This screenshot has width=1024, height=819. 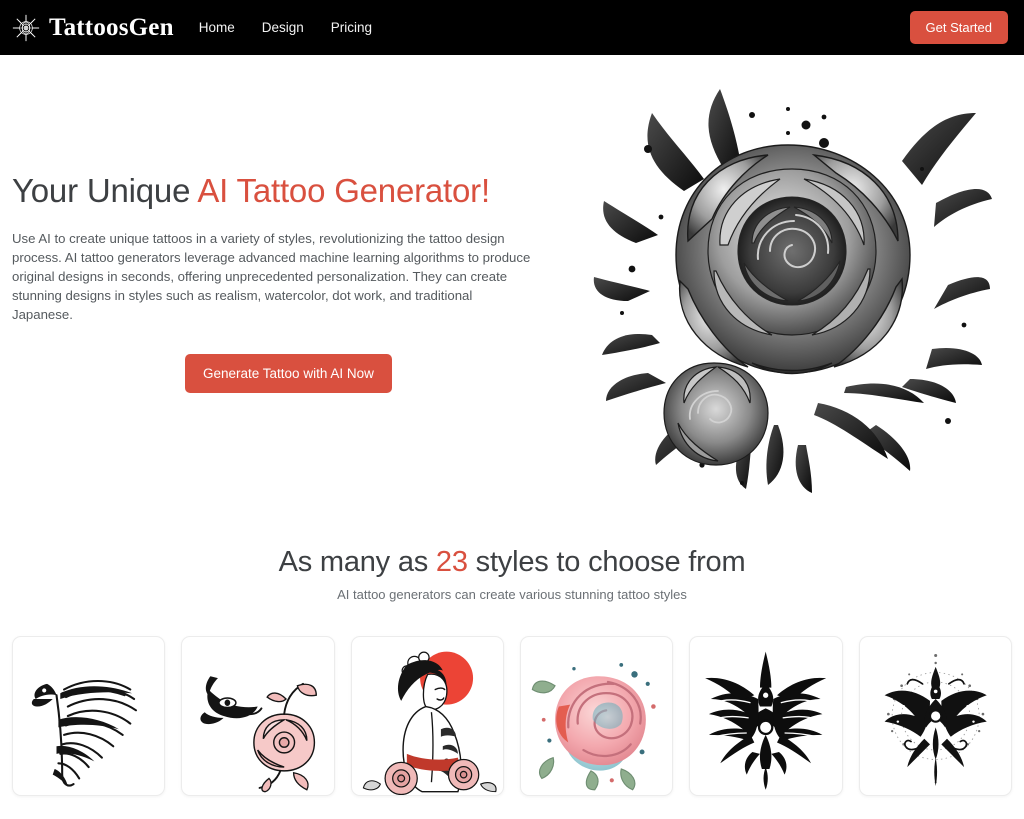 I want to click on style-card-geisha-red-sun, so click(x=427, y=716).